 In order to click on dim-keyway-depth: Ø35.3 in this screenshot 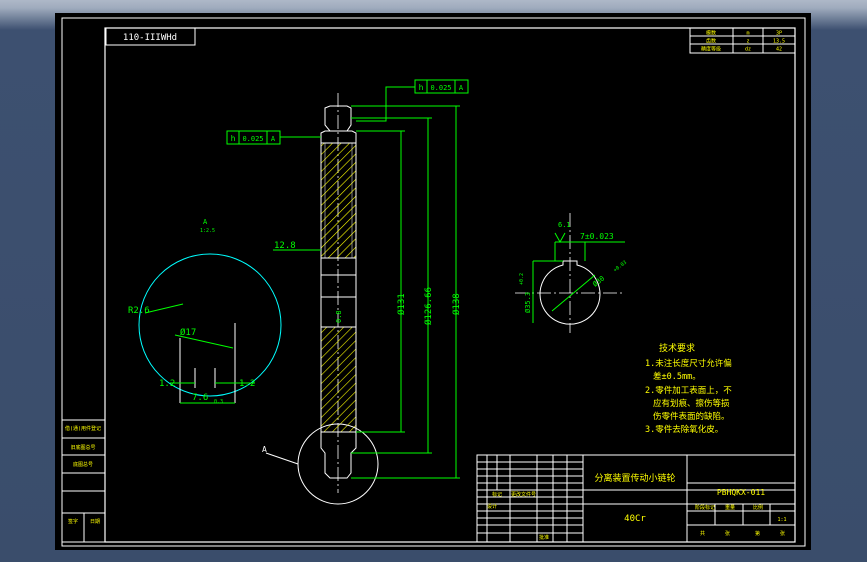, I will do `click(528, 302)`.